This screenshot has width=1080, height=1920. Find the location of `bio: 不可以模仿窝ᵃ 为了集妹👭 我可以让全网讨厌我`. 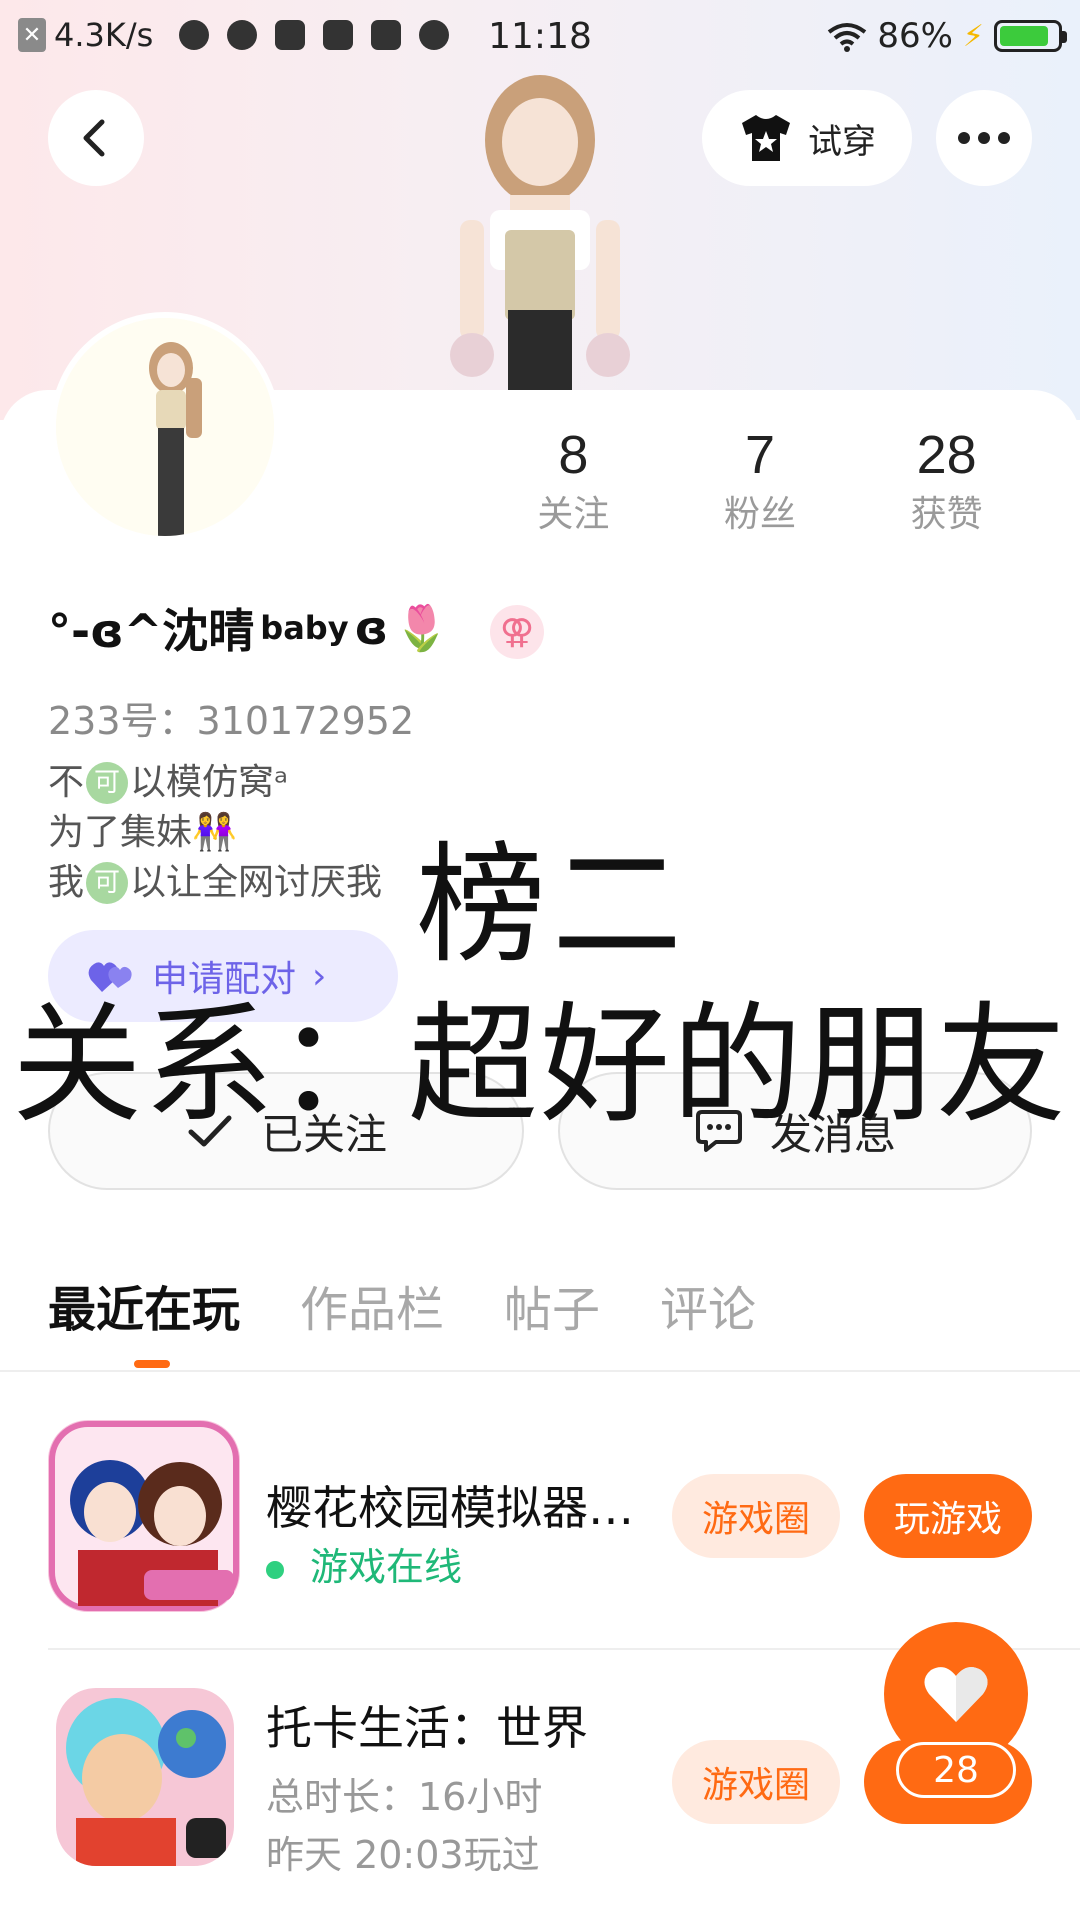

bio: 不可以模仿窝ᵃ 为了集妹👭 我可以让全网讨厌我 is located at coordinates (215, 833).